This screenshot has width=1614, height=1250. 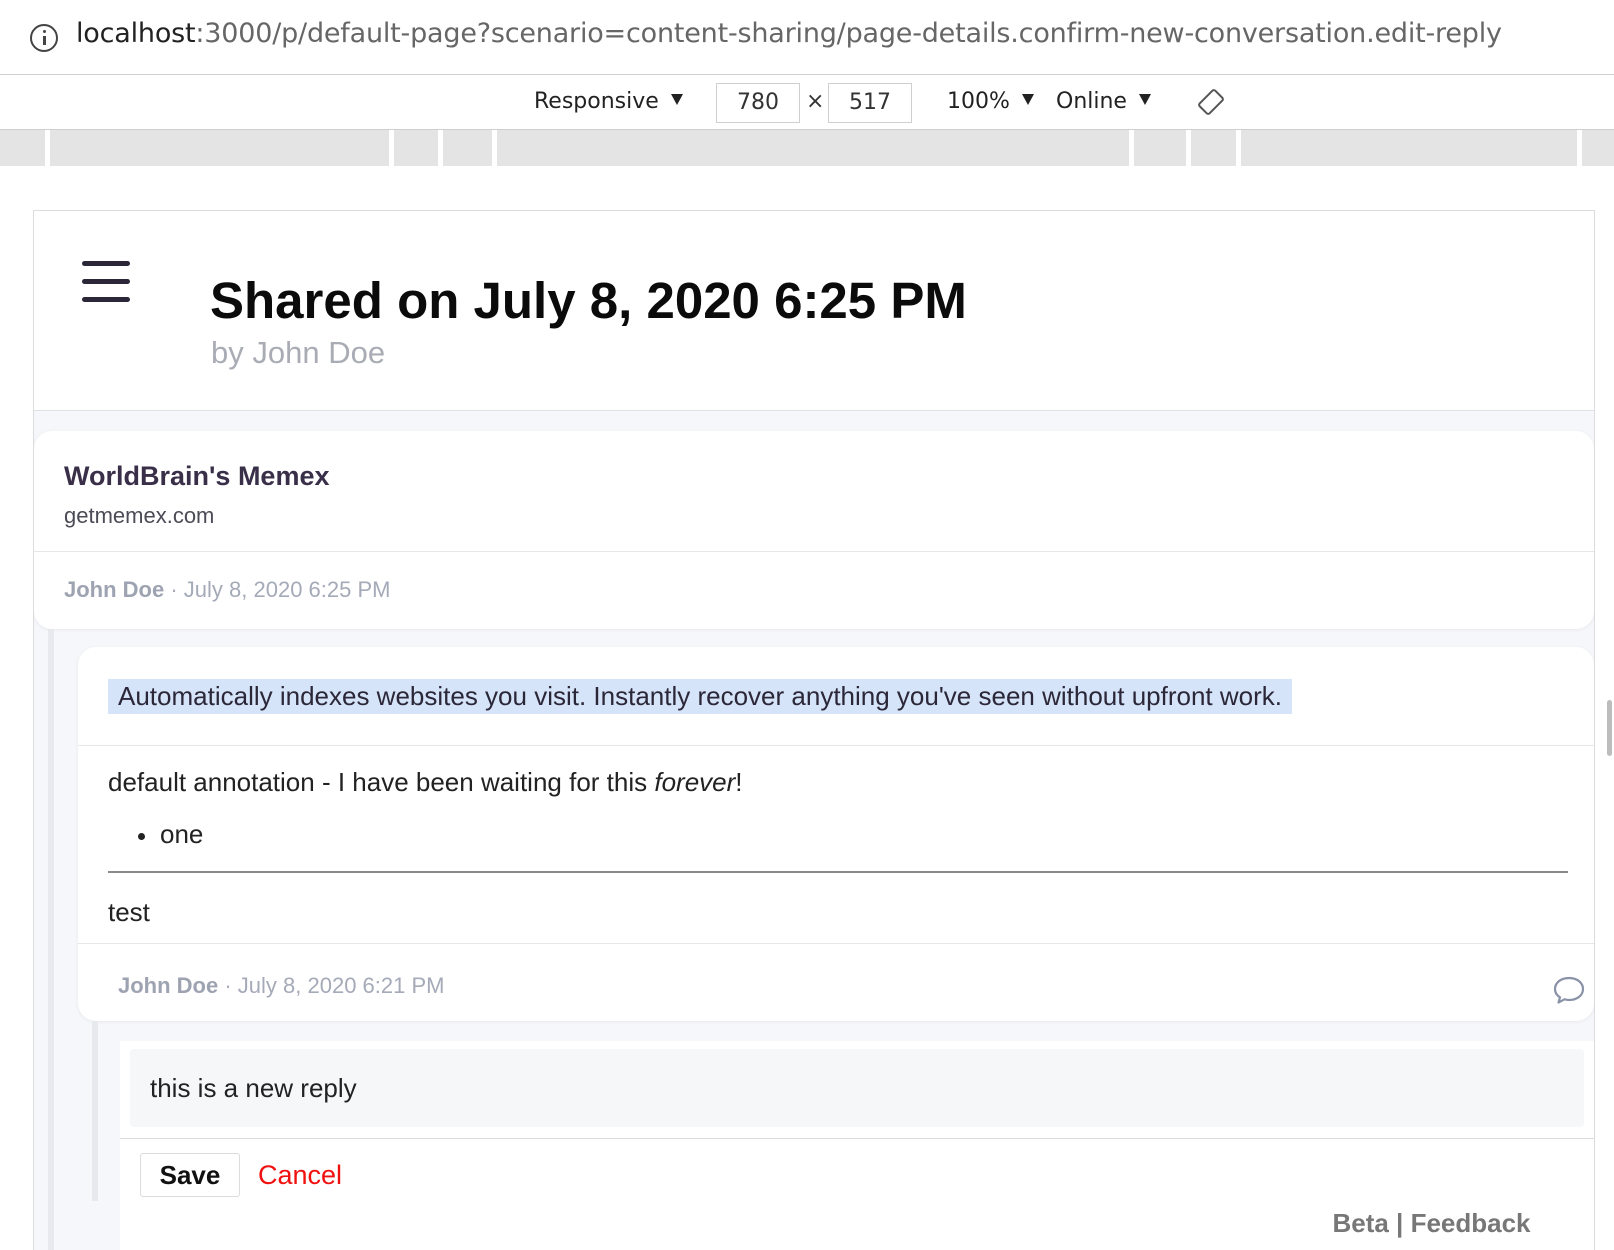 What do you see at coordinates (139, 515) in the screenshot?
I see `site-url: getmemex.com` at bounding box center [139, 515].